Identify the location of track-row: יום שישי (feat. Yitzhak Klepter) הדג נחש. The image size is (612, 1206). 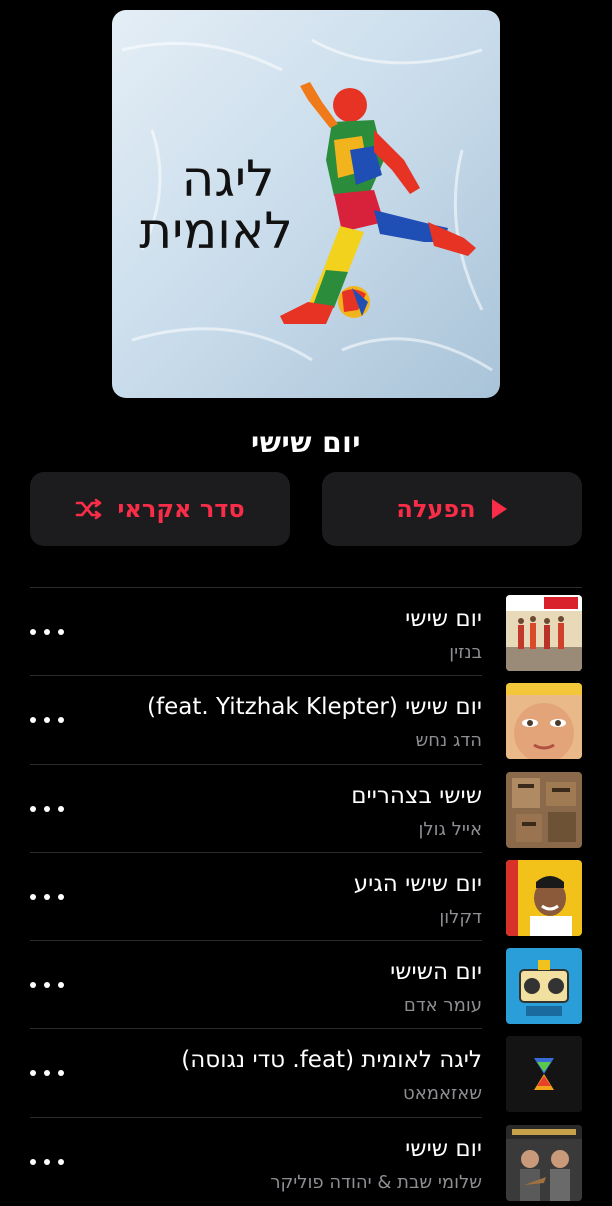
(306, 720).